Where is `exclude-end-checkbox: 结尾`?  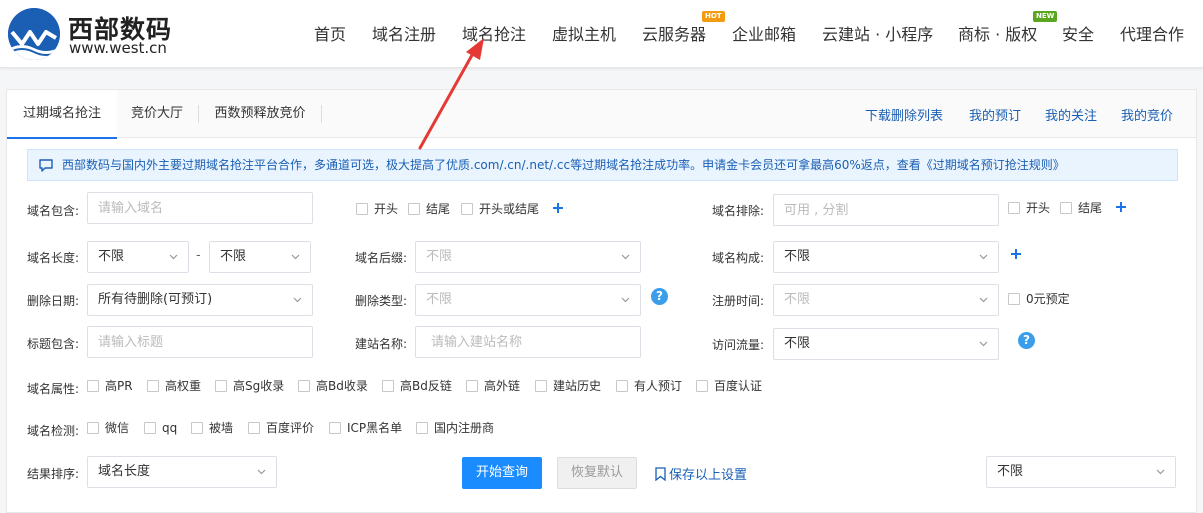
exclude-end-checkbox: 结尾 is located at coordinates (1081, 208).